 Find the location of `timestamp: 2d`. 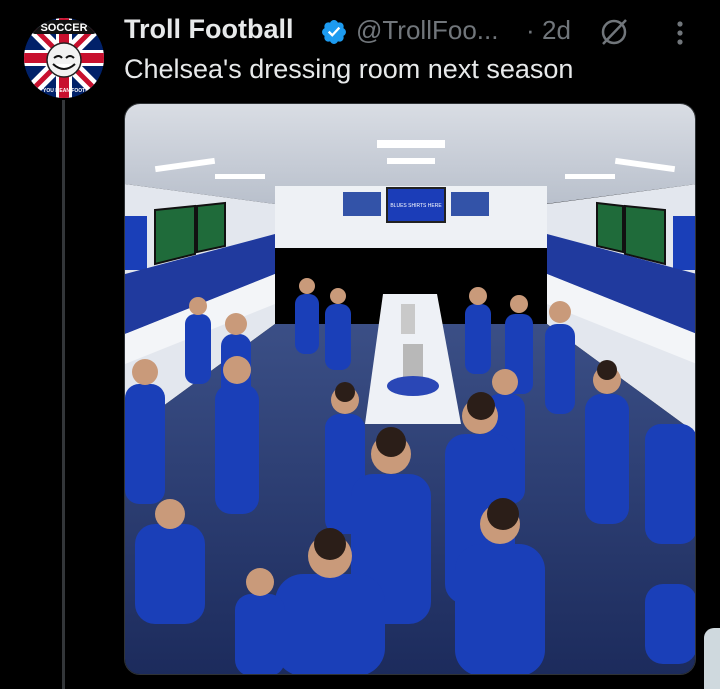

timestamp: 2d is located at coordinates (556, 30).